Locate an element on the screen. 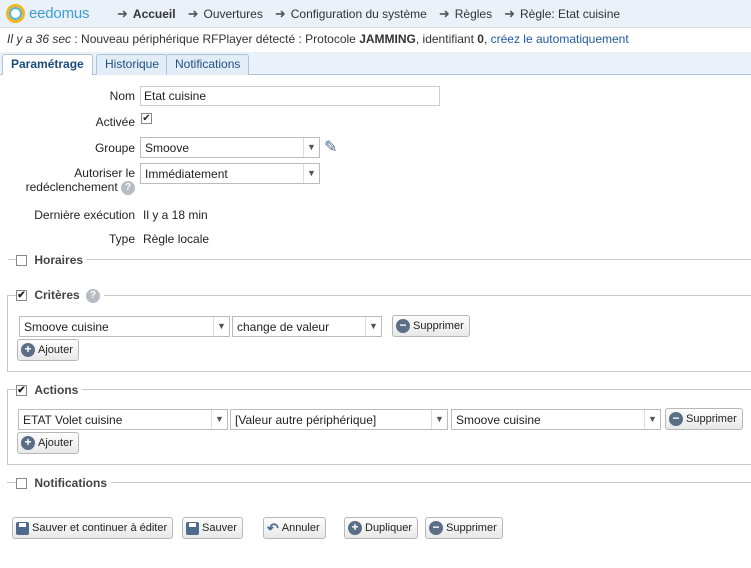 This screenshot has width=751, height=568. notice-text-mid: , identifiant is located at coordinates (446, 39).